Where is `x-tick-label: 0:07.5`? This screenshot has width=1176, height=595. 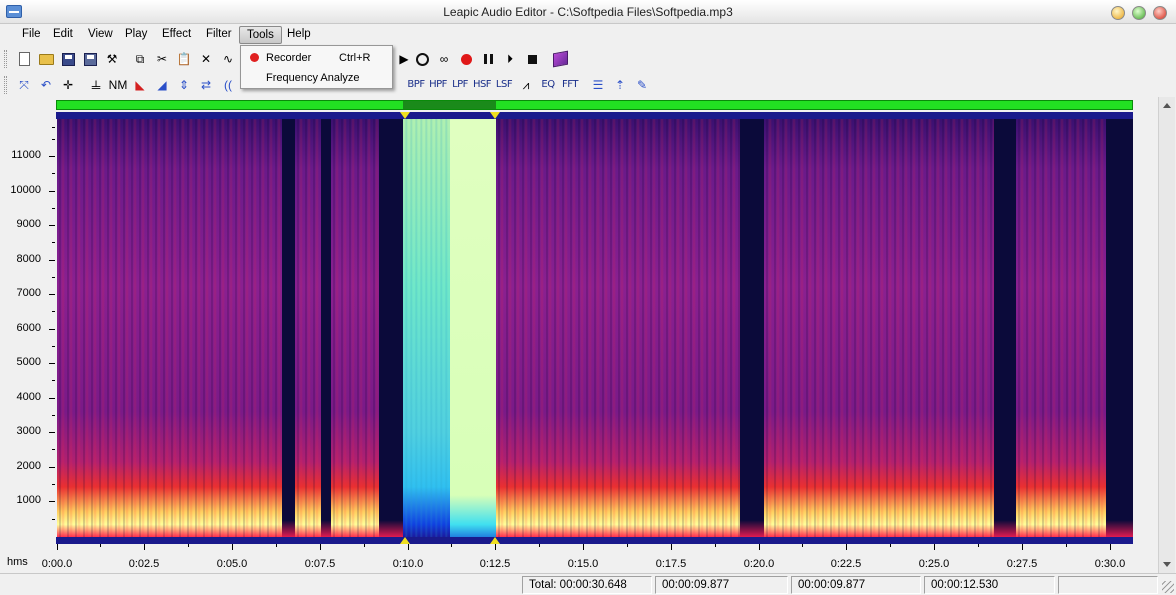 x-tick-label: 0:07.5 is located at coordinates (320, 564).